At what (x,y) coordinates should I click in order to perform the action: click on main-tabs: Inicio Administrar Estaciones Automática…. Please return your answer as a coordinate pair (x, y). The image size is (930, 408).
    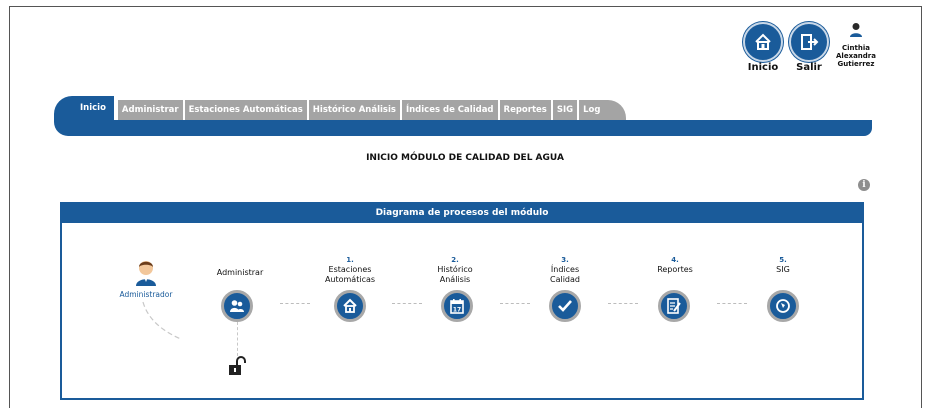
    Looking at the image, I should click on (341, 108).